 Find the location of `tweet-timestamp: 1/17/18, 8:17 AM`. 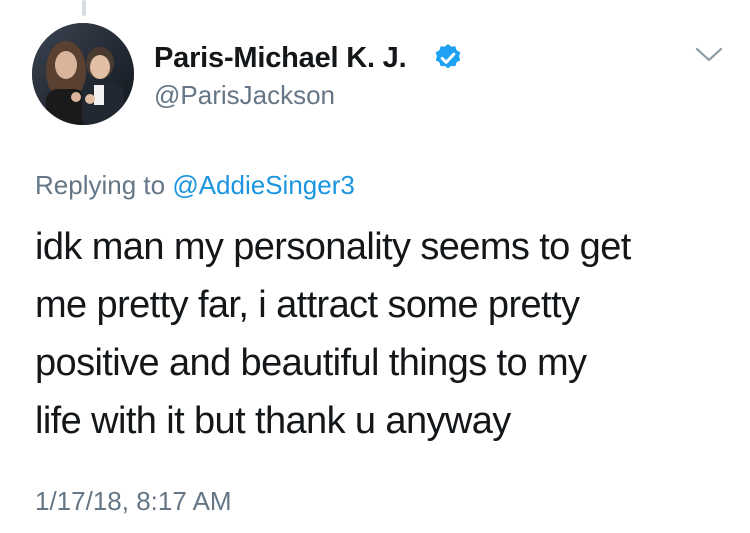

tweet-timestamp: 1/17/18, 8:17 AM is located at coordinates (133, 501).